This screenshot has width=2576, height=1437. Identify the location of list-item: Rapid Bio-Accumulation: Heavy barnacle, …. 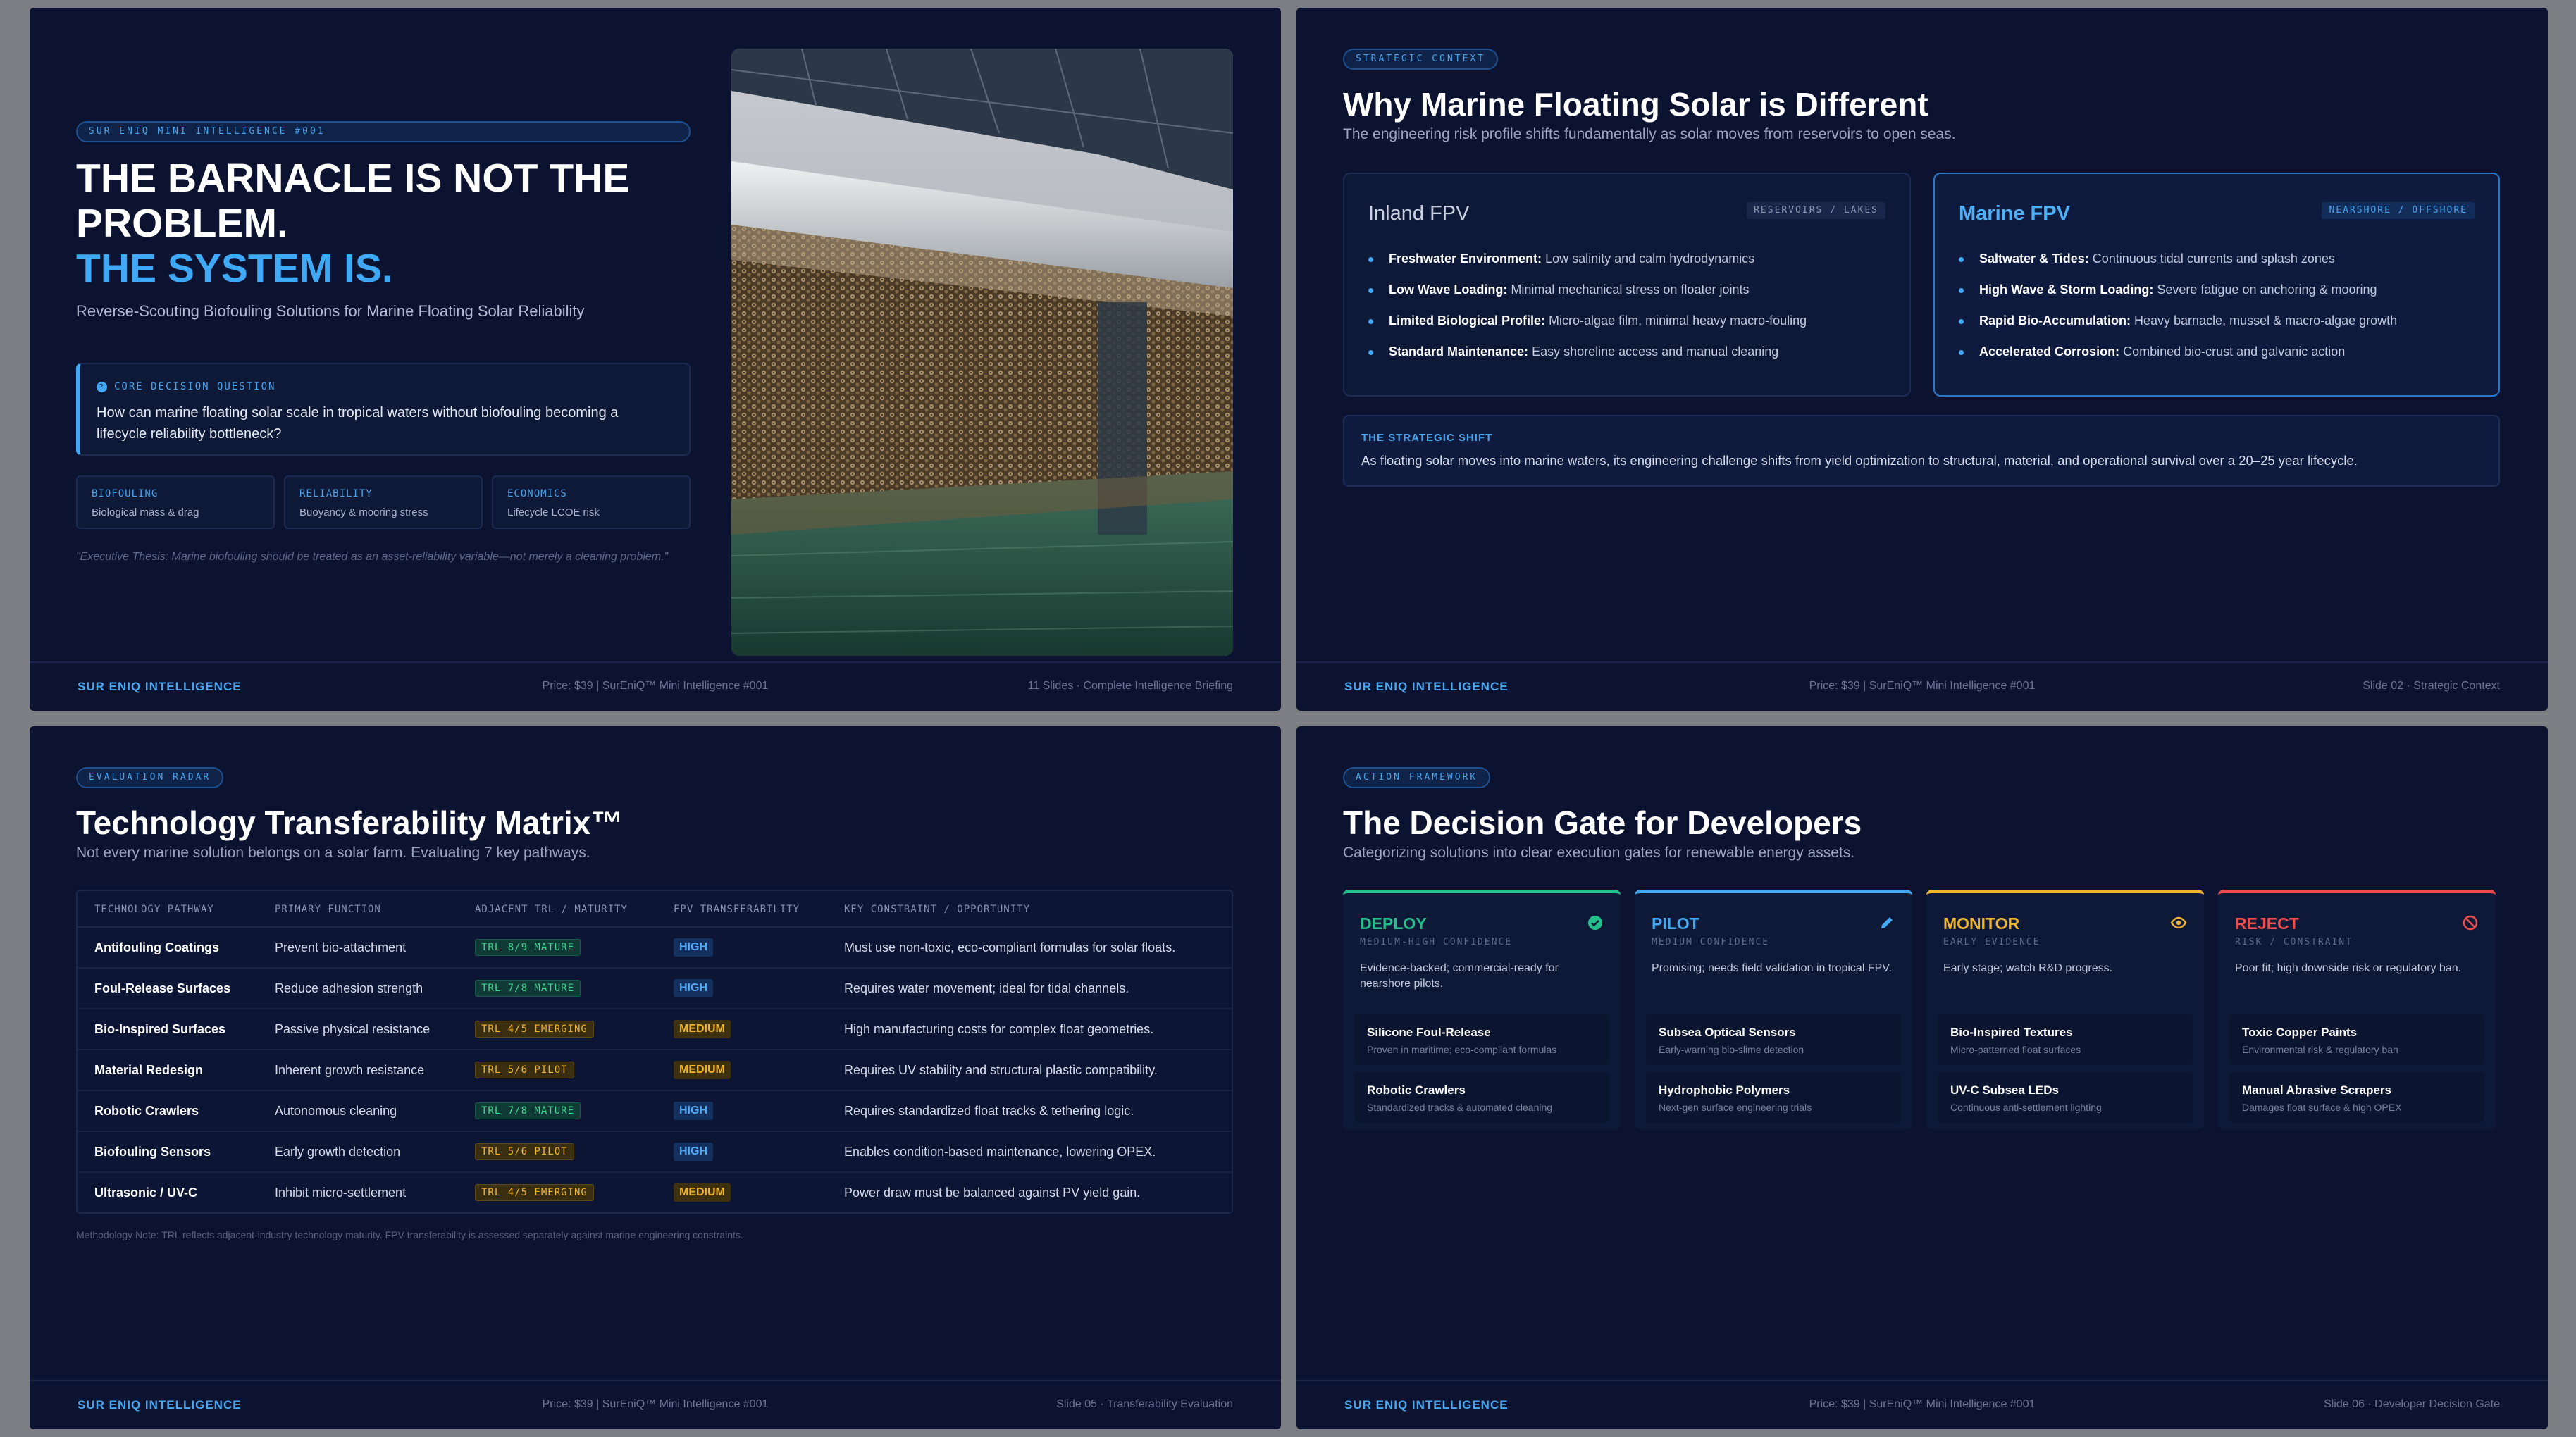
(2178, 328).